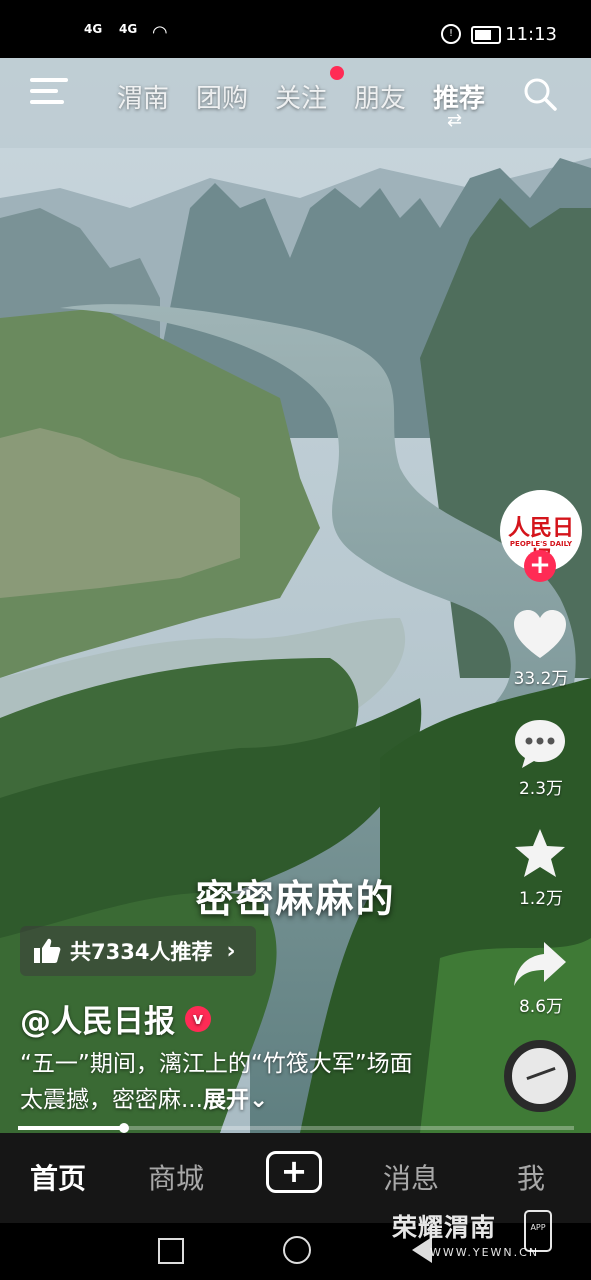  I want to click on watermark: 荣耀渭南 WWW.YEWN.CN APP, so click(472, 1233).